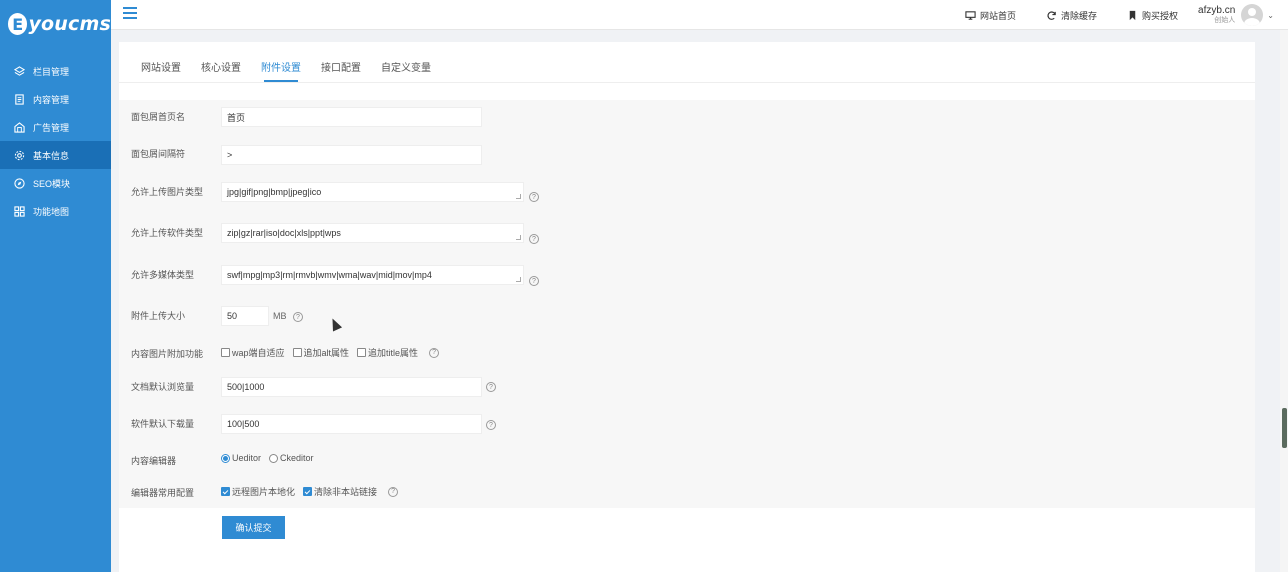 Image resolution: width=1288 pixels, height=572 pixels. I want to click on site-home-link: 网站首页, so click(990, 15).